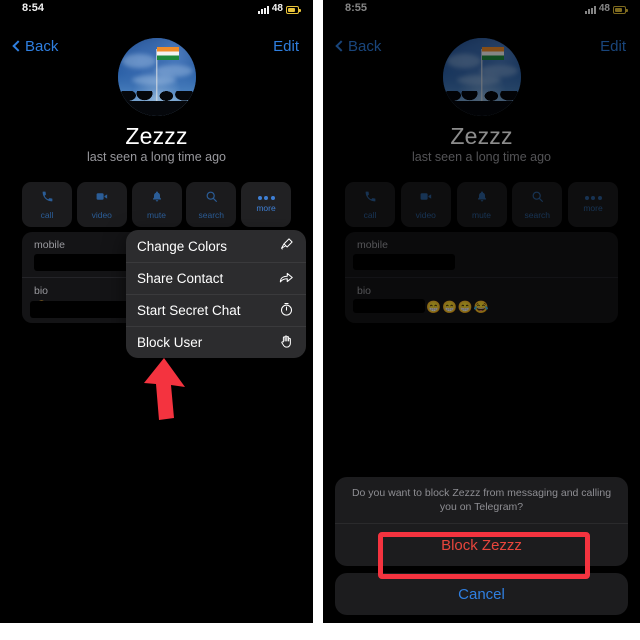 The image size is (640, 640). Describe the element at coordinates (157, 198) in the screenshot. I see `bell-icon` at that location.